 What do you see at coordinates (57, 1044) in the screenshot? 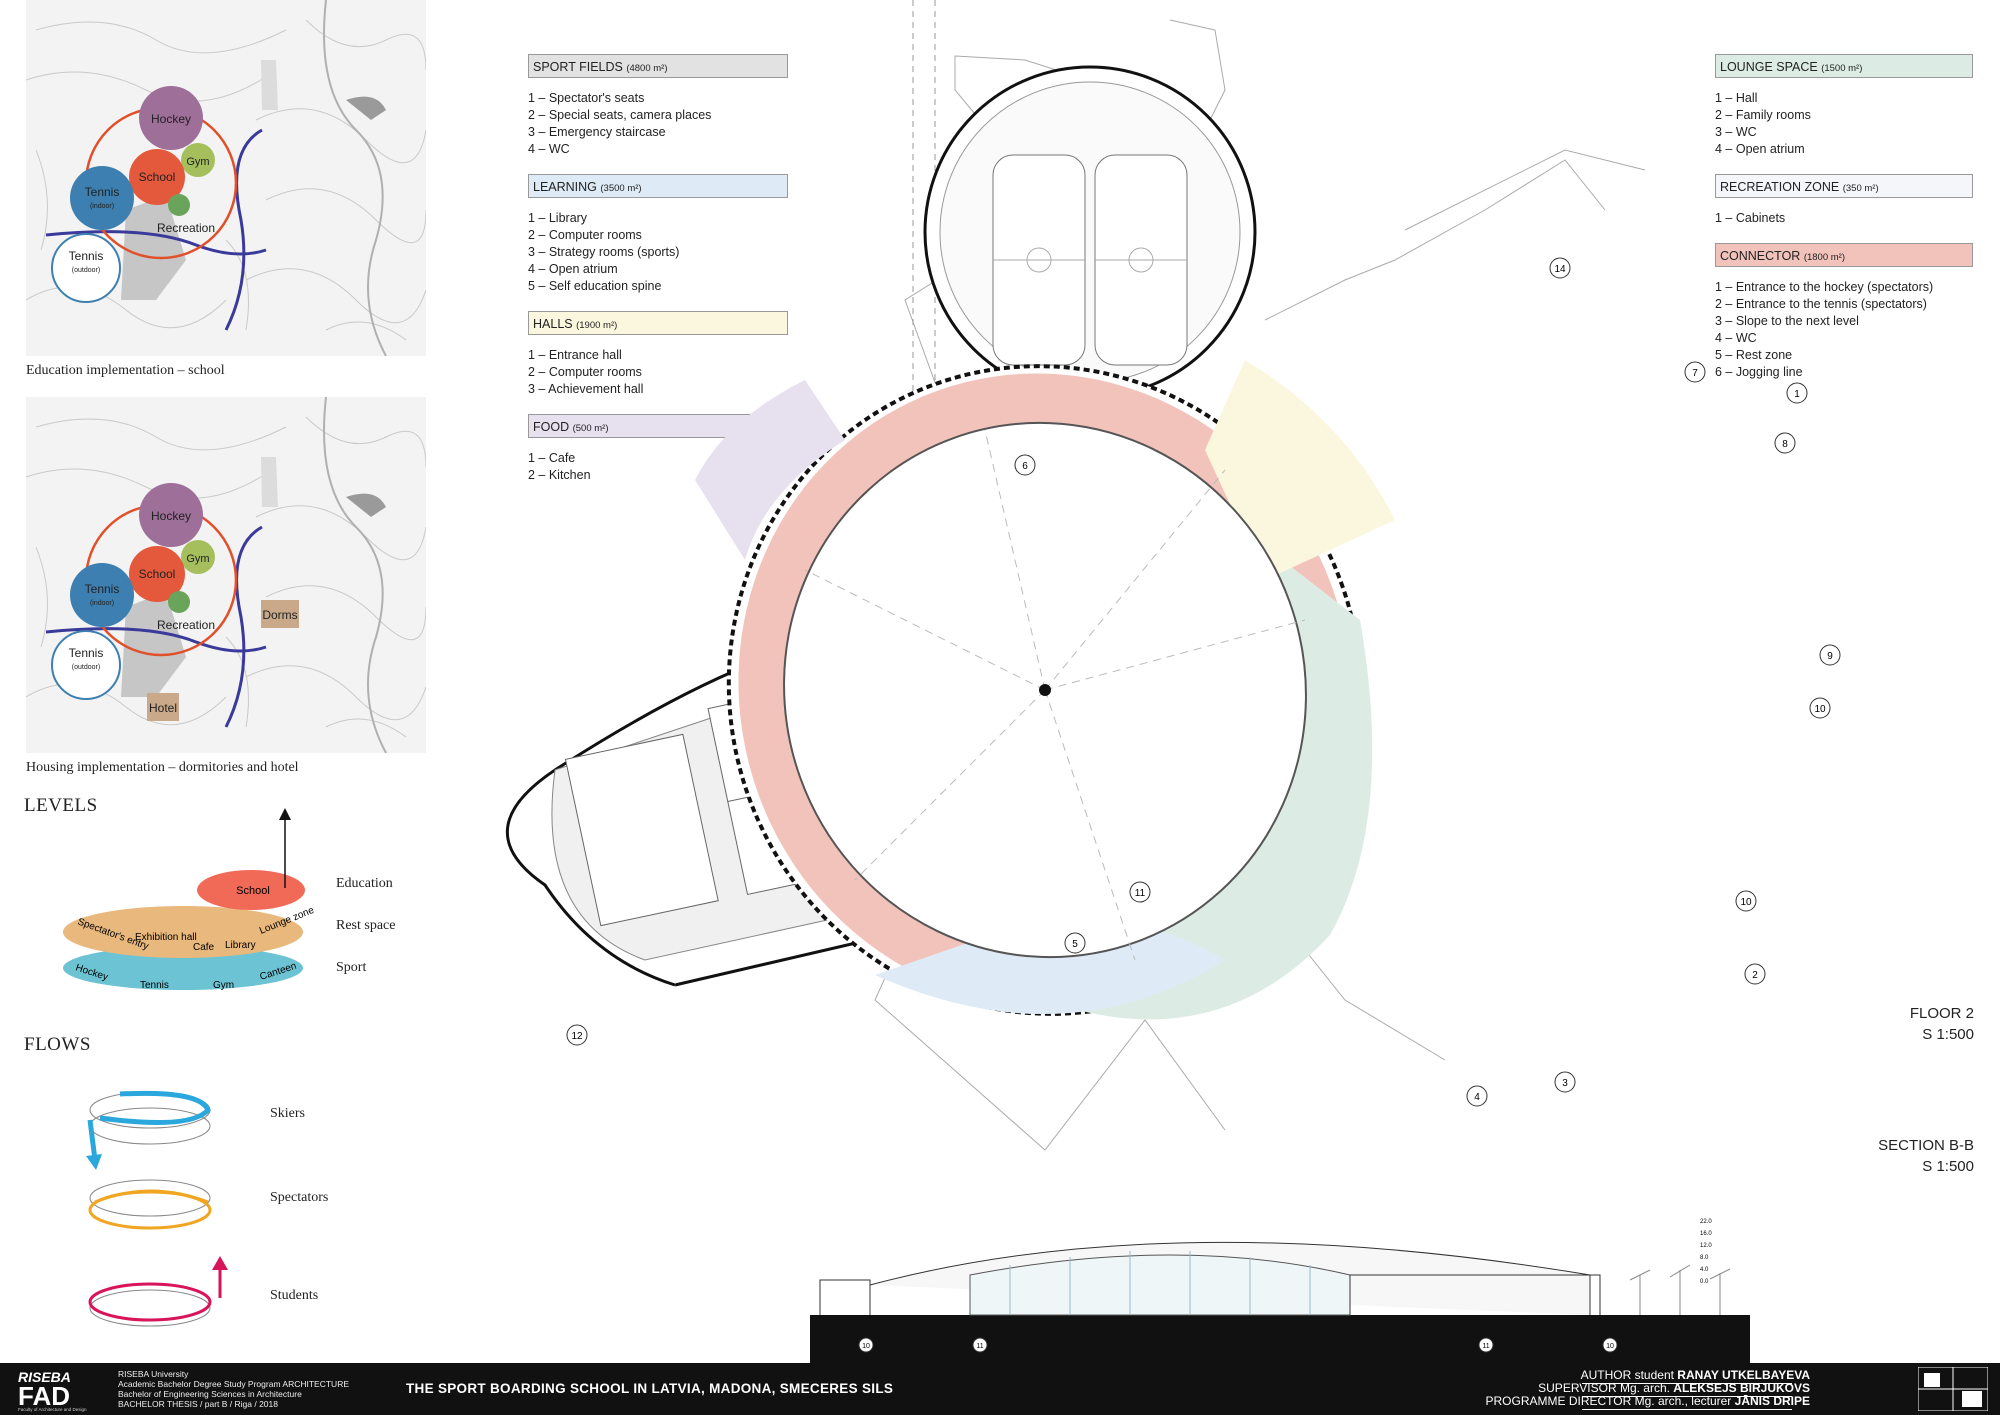
I see `flows-title: FLOWS` at bounding box center [57, 1044].